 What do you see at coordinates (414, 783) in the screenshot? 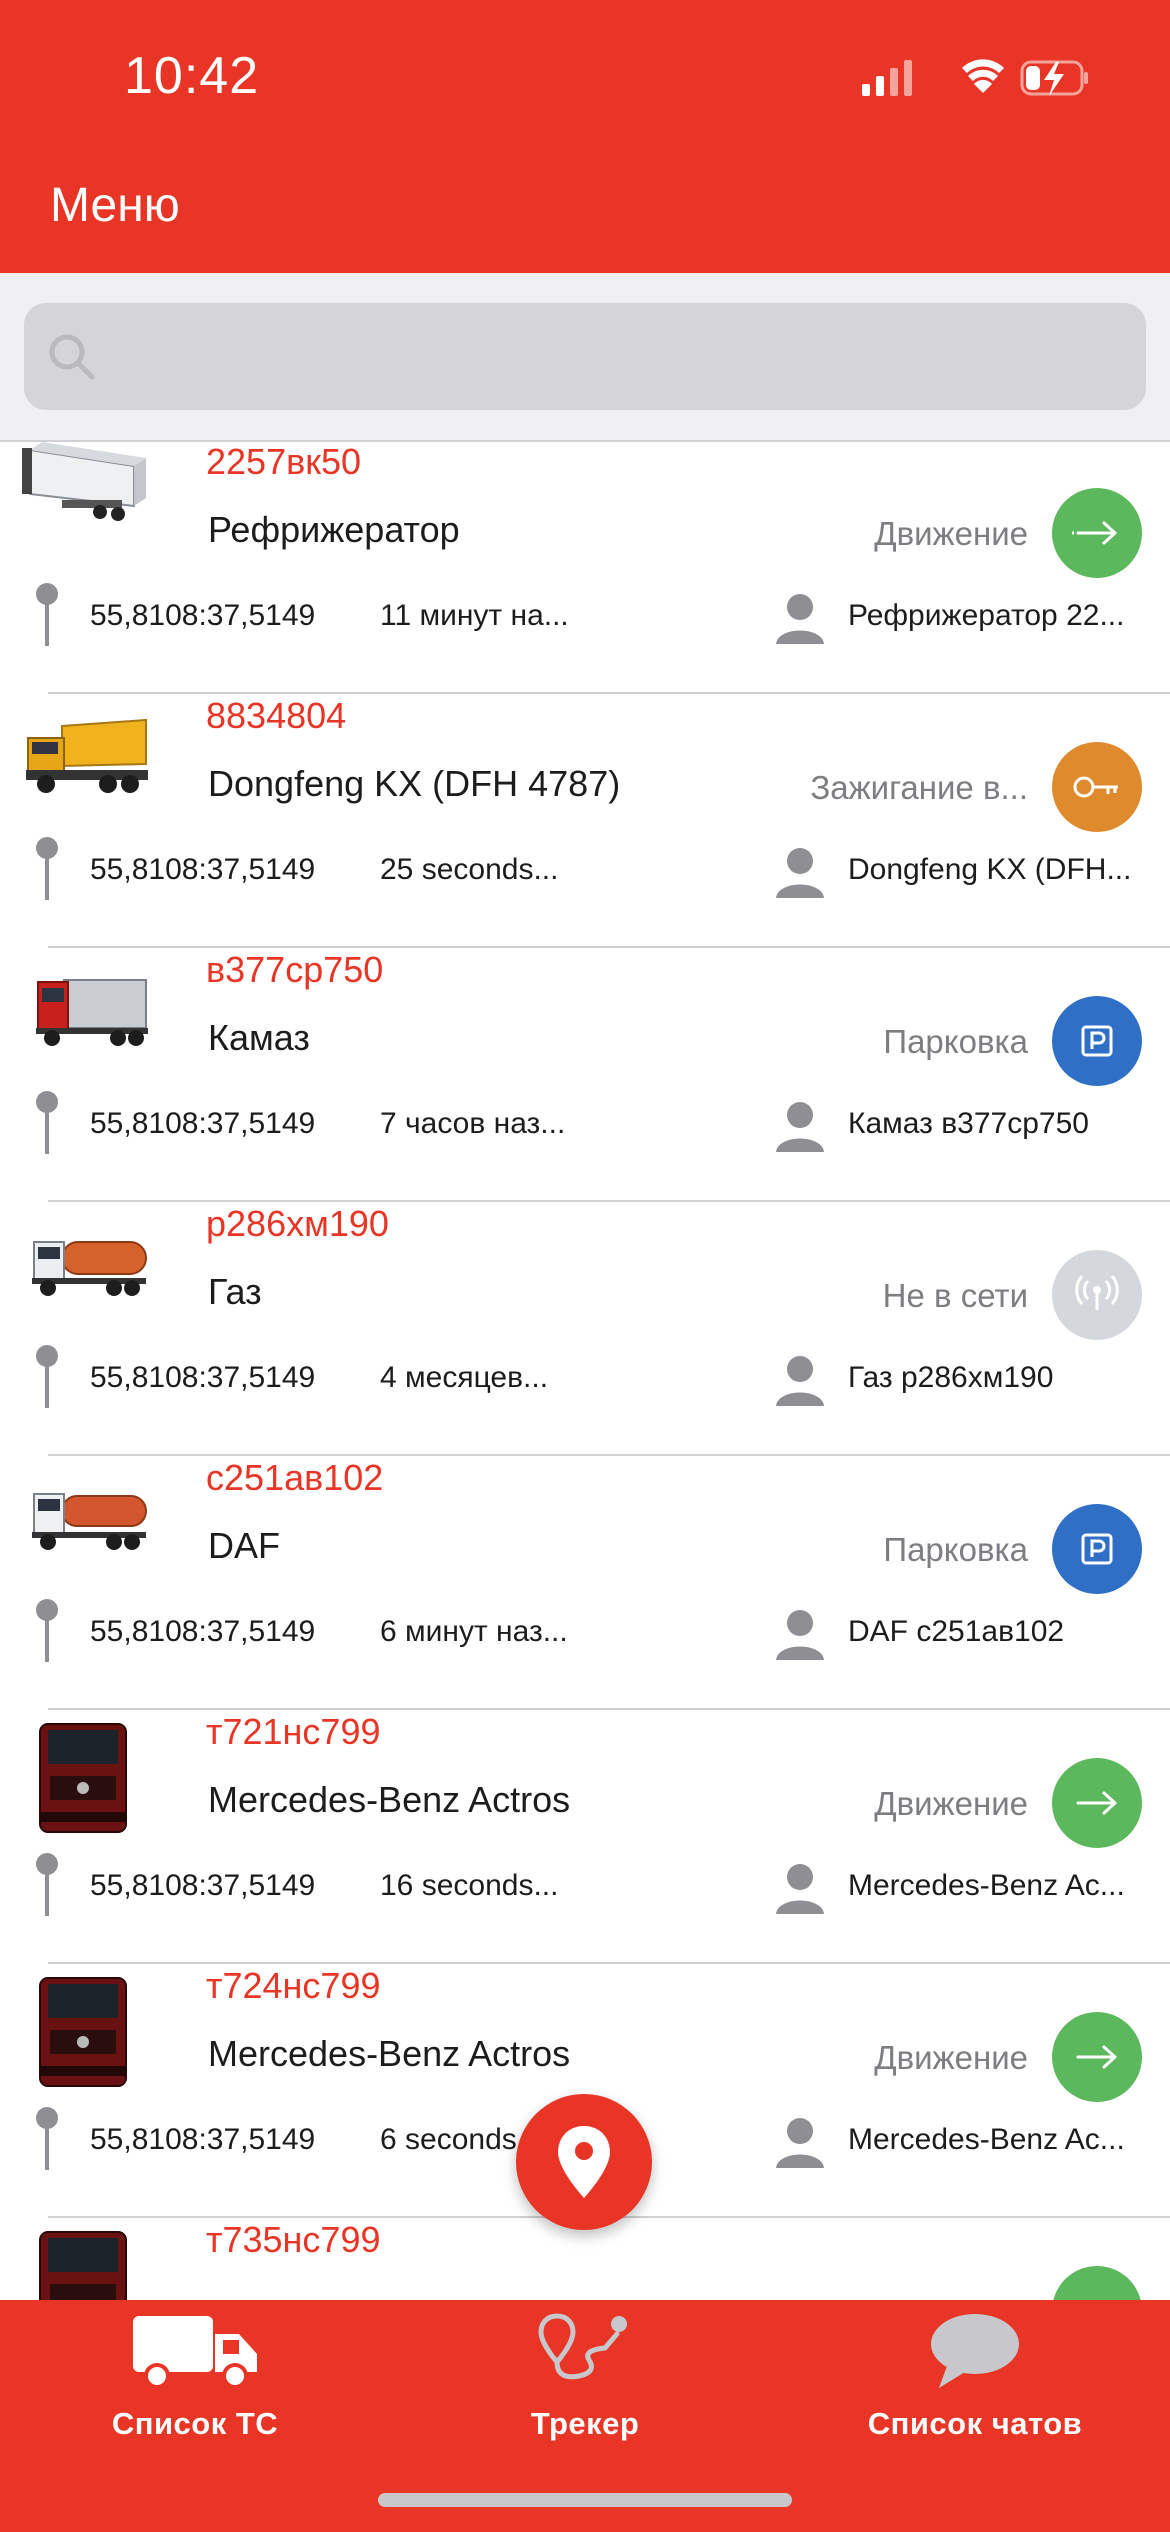
I see `vehicle-name: Dongfeng KX (DFH 4787)` at bounding box center [414, 783].